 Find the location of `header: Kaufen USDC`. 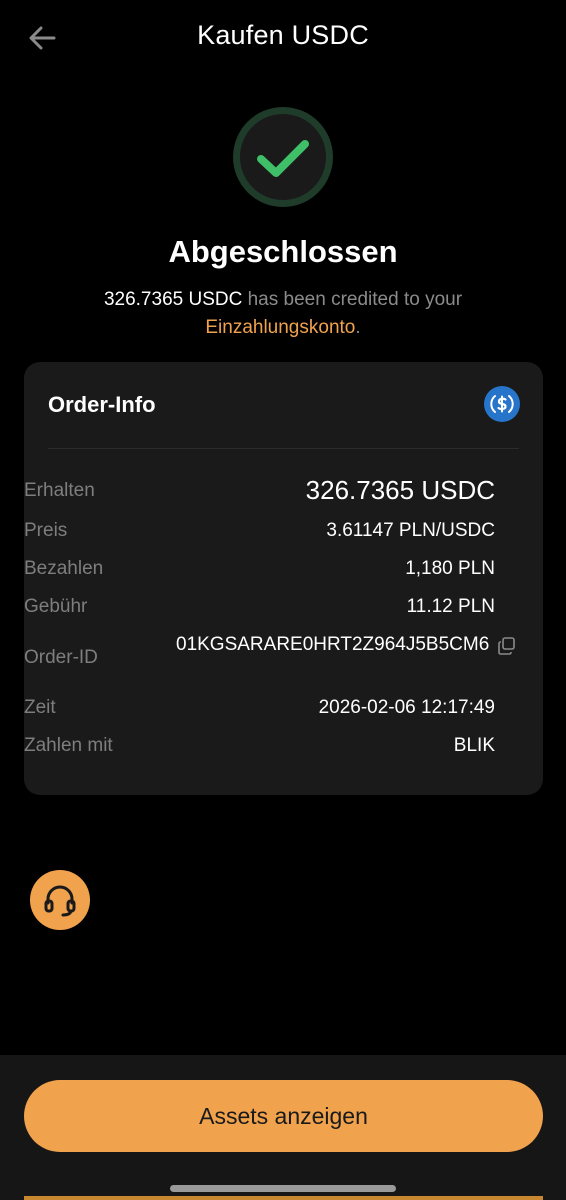

header: Kaufen USDC is located at coordinates (283, 38).